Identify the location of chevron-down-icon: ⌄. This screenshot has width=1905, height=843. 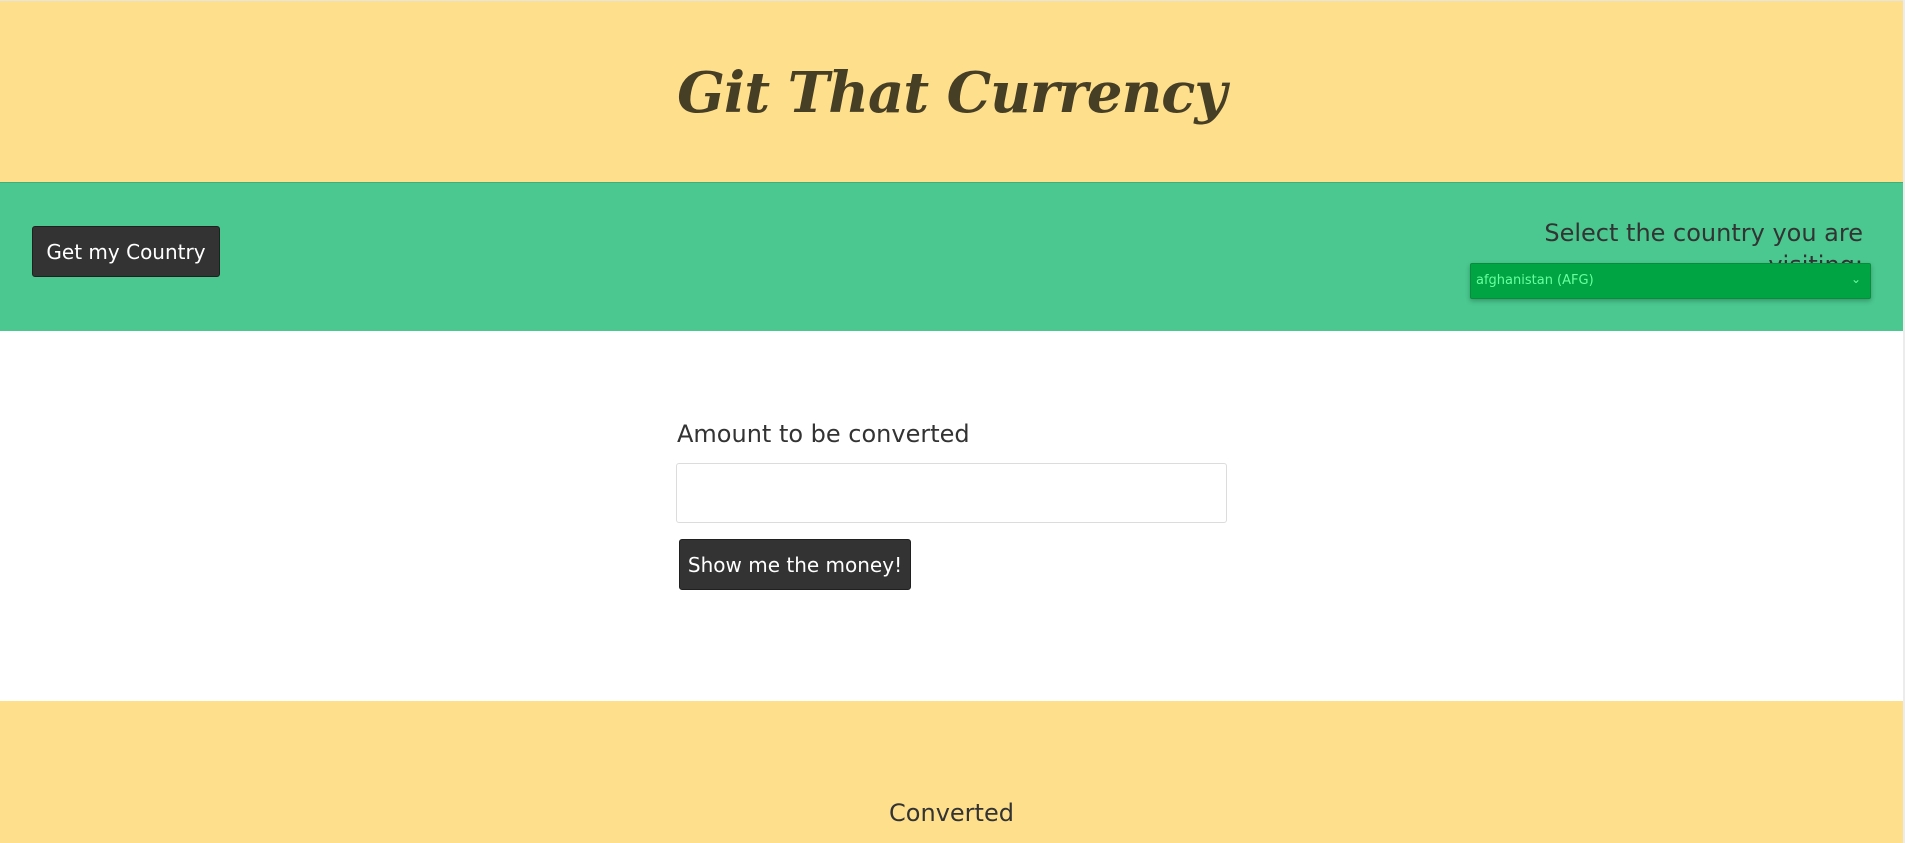
(1856, 279).